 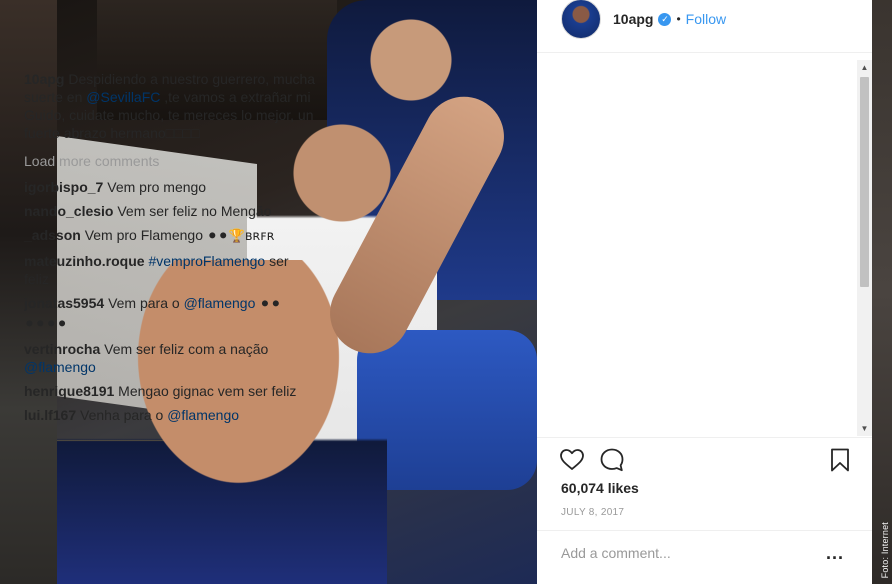 I want to click on header-divider, so click(x=704, y=52).